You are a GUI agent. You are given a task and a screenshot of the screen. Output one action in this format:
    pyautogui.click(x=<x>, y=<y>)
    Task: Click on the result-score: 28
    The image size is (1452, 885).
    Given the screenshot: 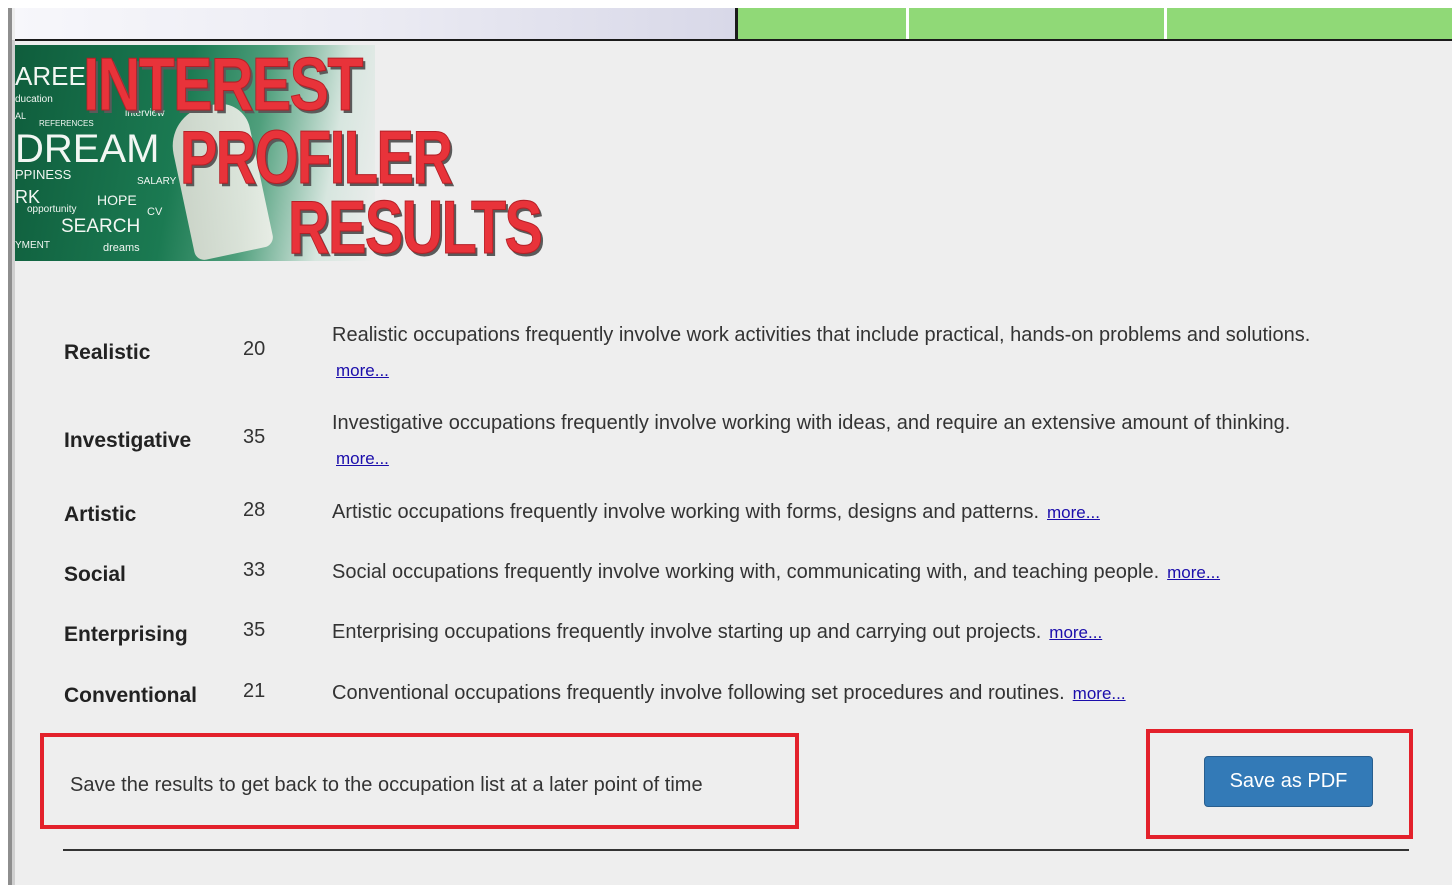 What is the action you would take?
    pyautogui.click(x=254, y=510)
    